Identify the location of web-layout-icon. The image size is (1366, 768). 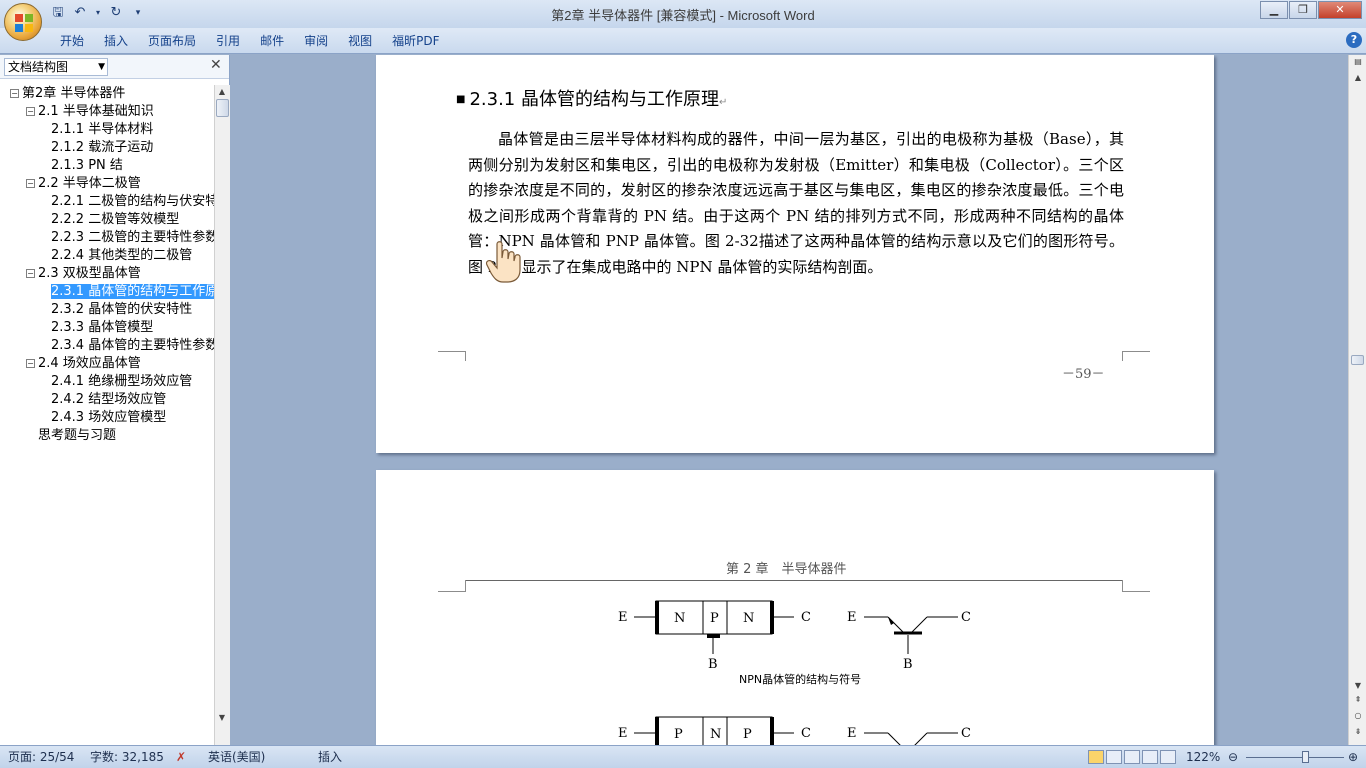
(1132, 757).